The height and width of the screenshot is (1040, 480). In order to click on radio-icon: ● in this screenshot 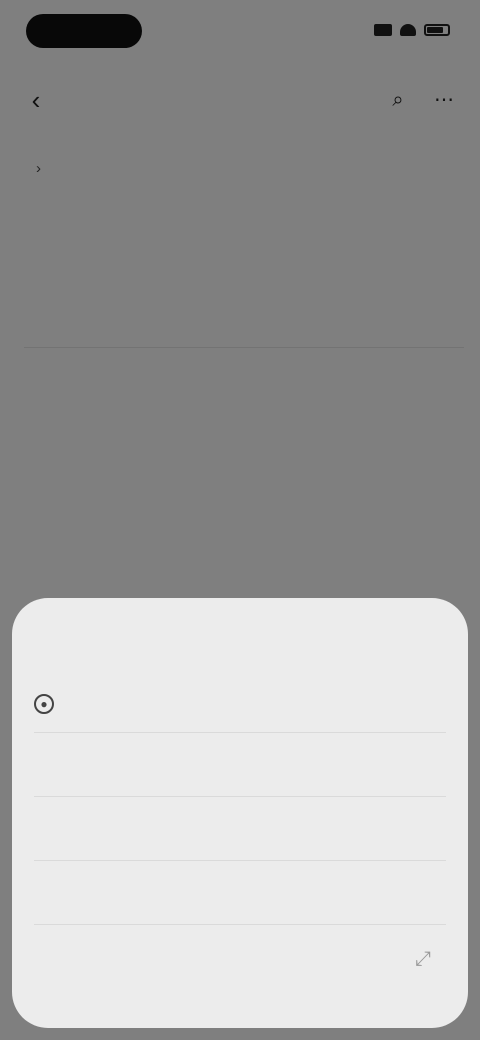, I will do `click(44, 704)`.